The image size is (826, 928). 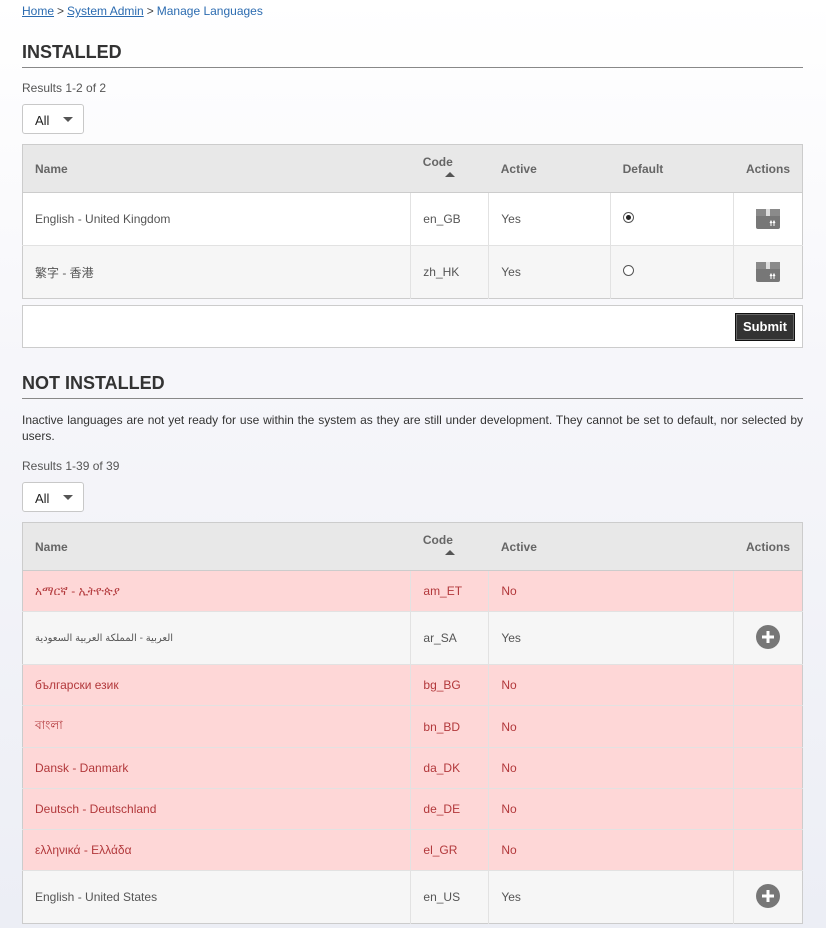 What do you see at coordinates (216, 726) in the screenshot?
I see `language-name: বাংলা` at bounding box center [216, 726].